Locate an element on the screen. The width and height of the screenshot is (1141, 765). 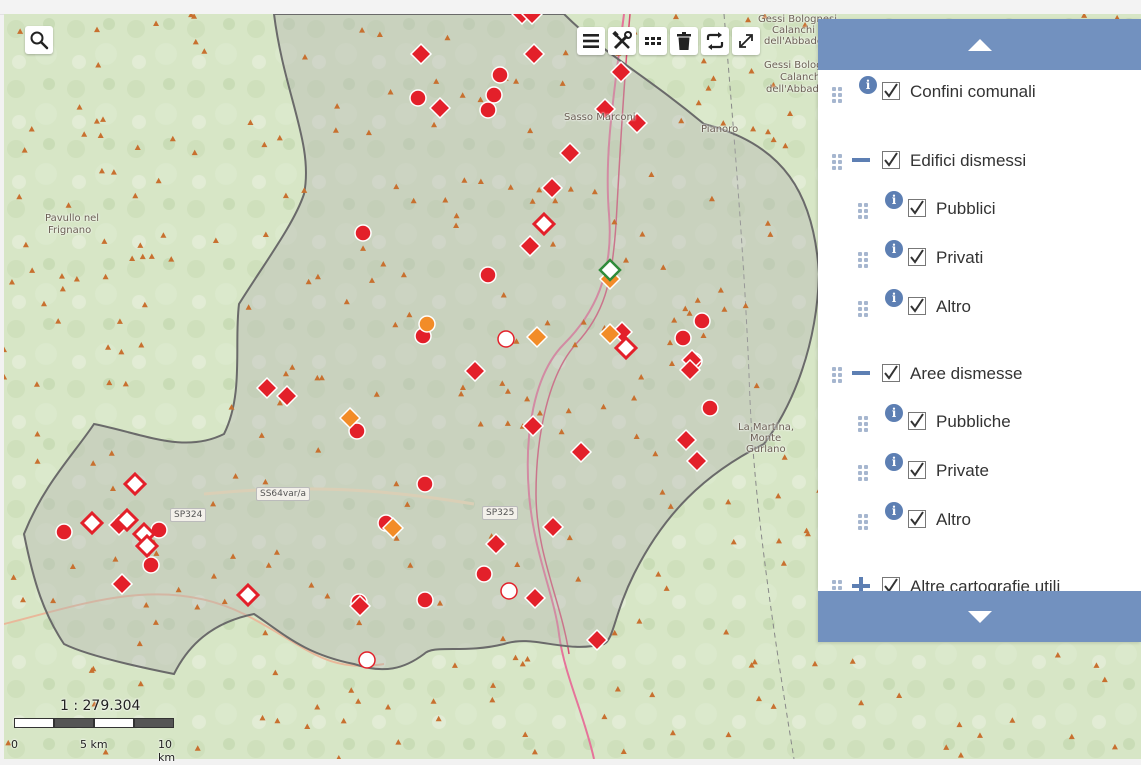
expand-plus-icon is located at coordinates (861, 584).